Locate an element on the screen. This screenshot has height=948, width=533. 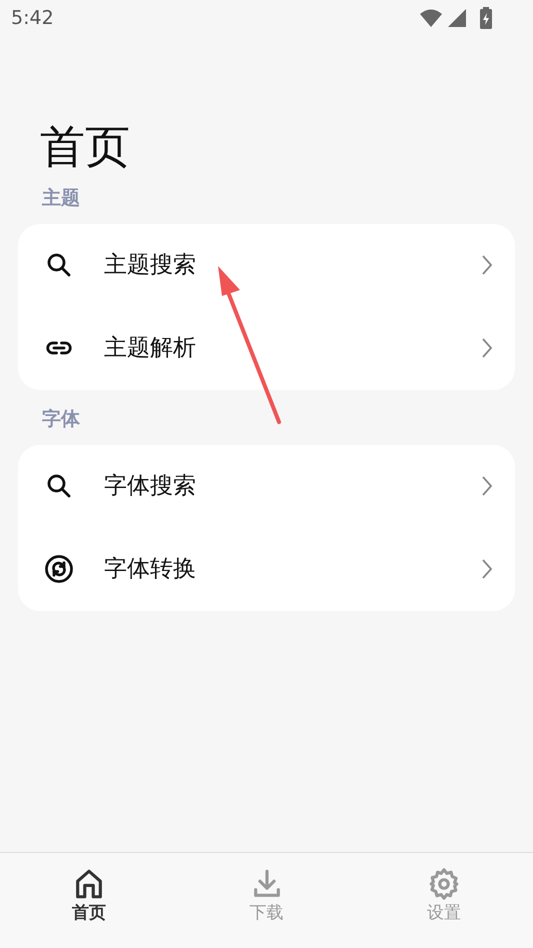
wifi-icon is located at coordinates (431, 18).